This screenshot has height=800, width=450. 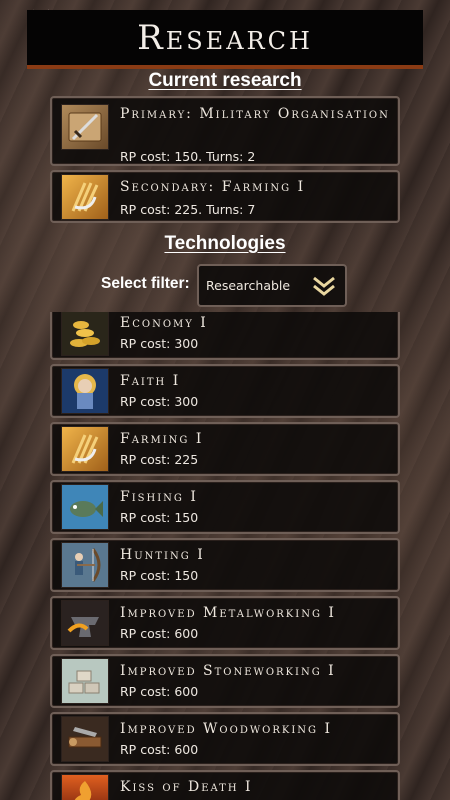 I want to click on flame-icon, so click(x=85, y=787).